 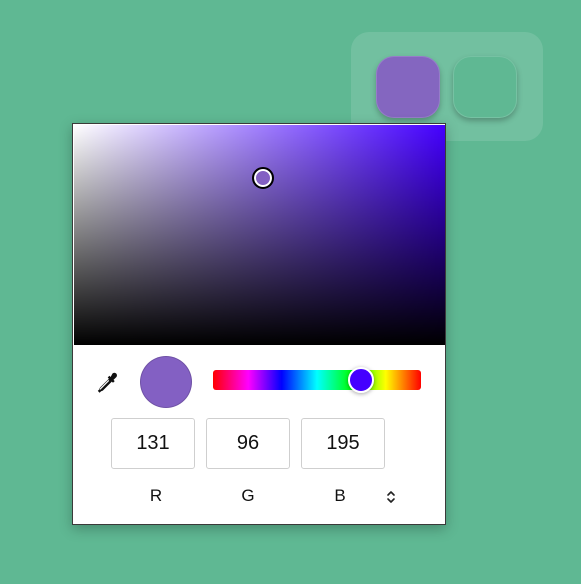 What do you see at coordinates (485, 87) in the screenshot?
I see `swatch-green` at bounding box center [485, 87].